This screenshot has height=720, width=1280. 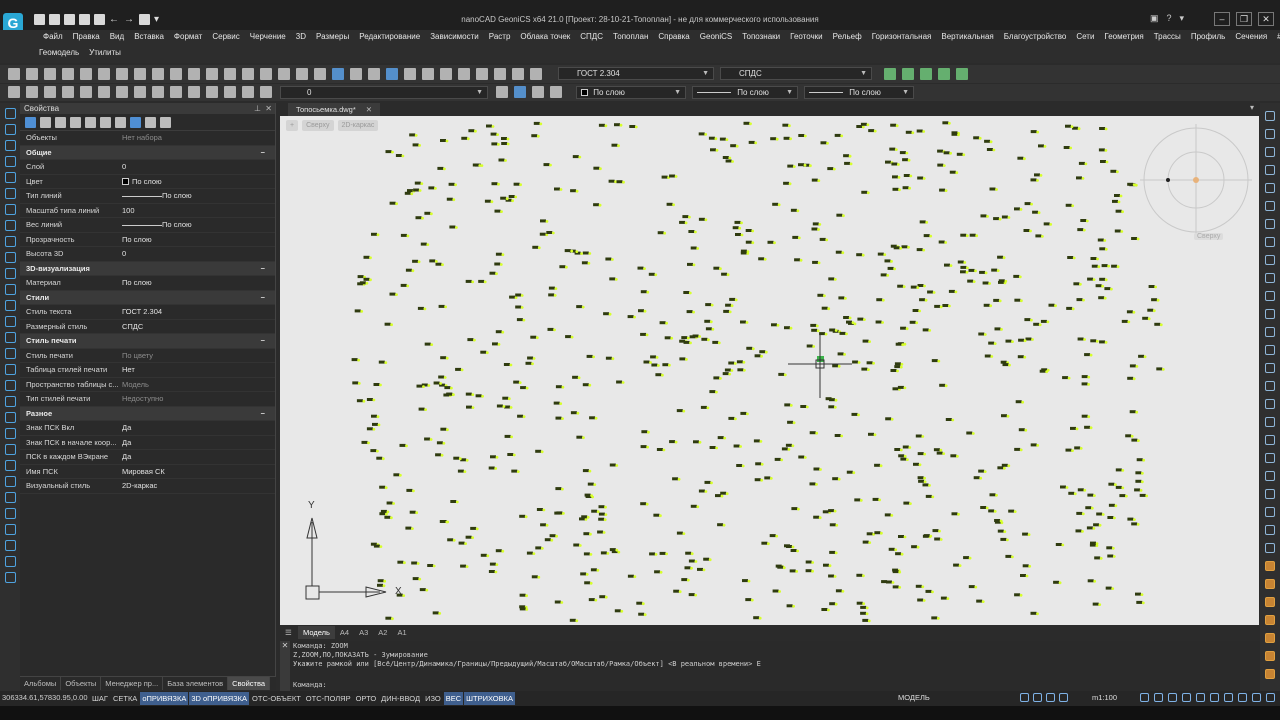 What do you see at coordinates (147, 428) in the screenshot?
I see `property-row: Знак ПСК Вкл Да` at bounding box center [147, 428].